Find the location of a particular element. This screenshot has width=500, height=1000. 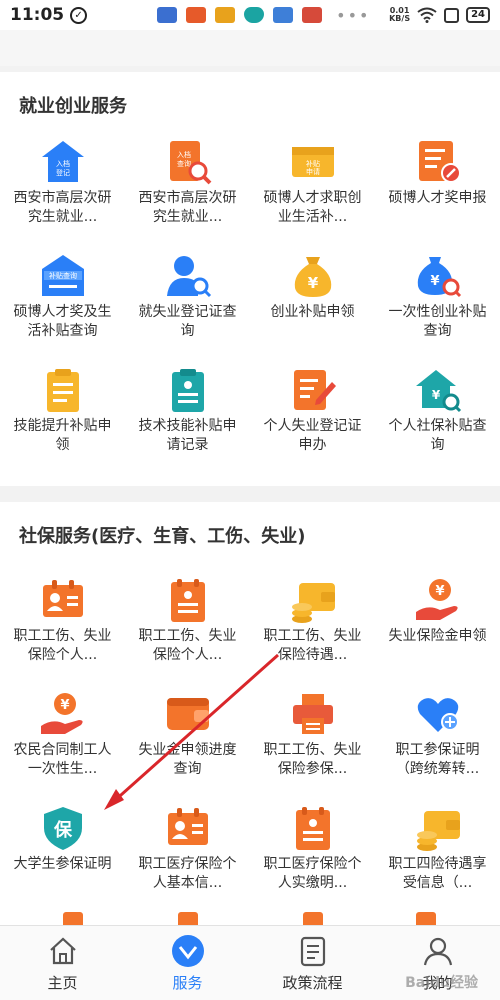

service-tile: ¥ 个人社保补贴查询 is located at coordinates (437, 422).